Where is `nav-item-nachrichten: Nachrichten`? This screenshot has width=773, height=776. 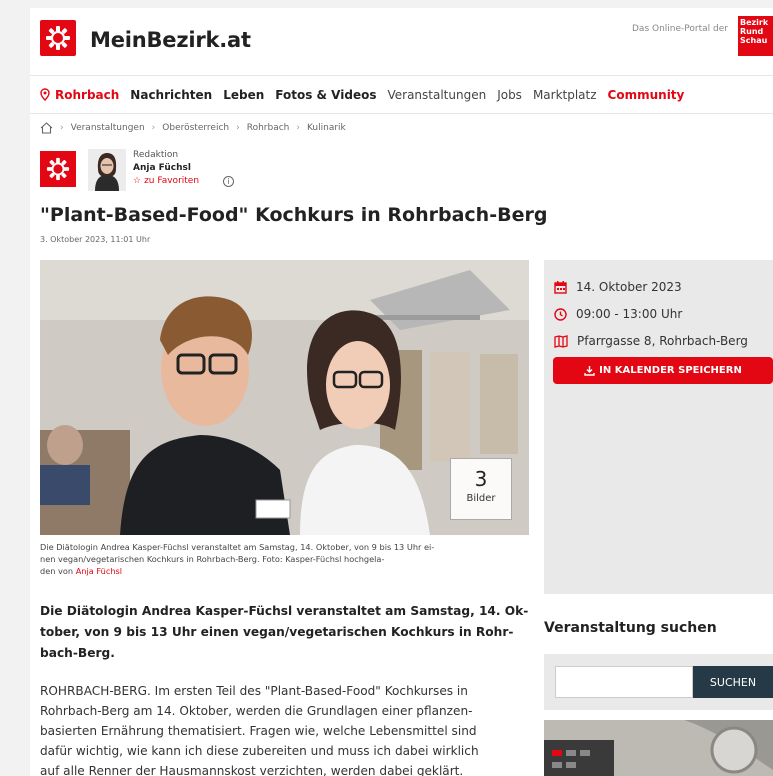
nav-item-nachrichten: Nachrichten is located at coordinates (171, 95).